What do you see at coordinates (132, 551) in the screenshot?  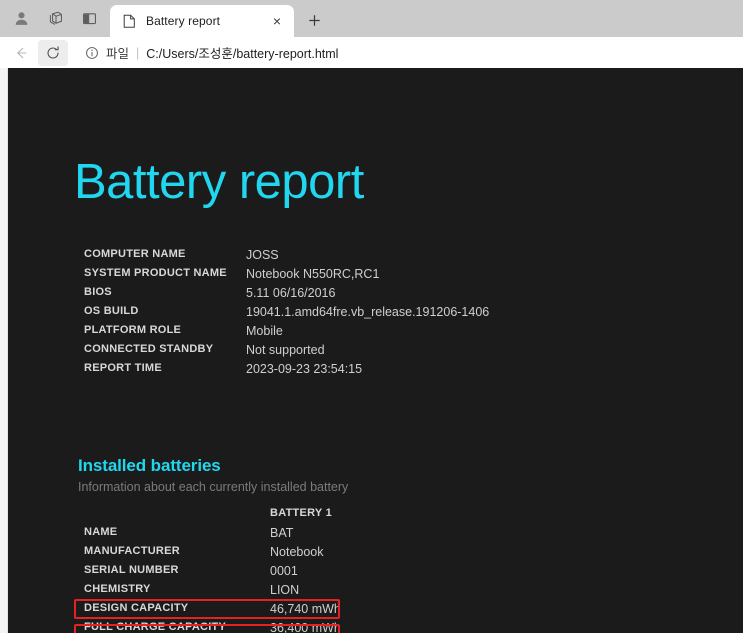 I see `battery-label: MANUFACTURER` at bounding box center [132, 551].